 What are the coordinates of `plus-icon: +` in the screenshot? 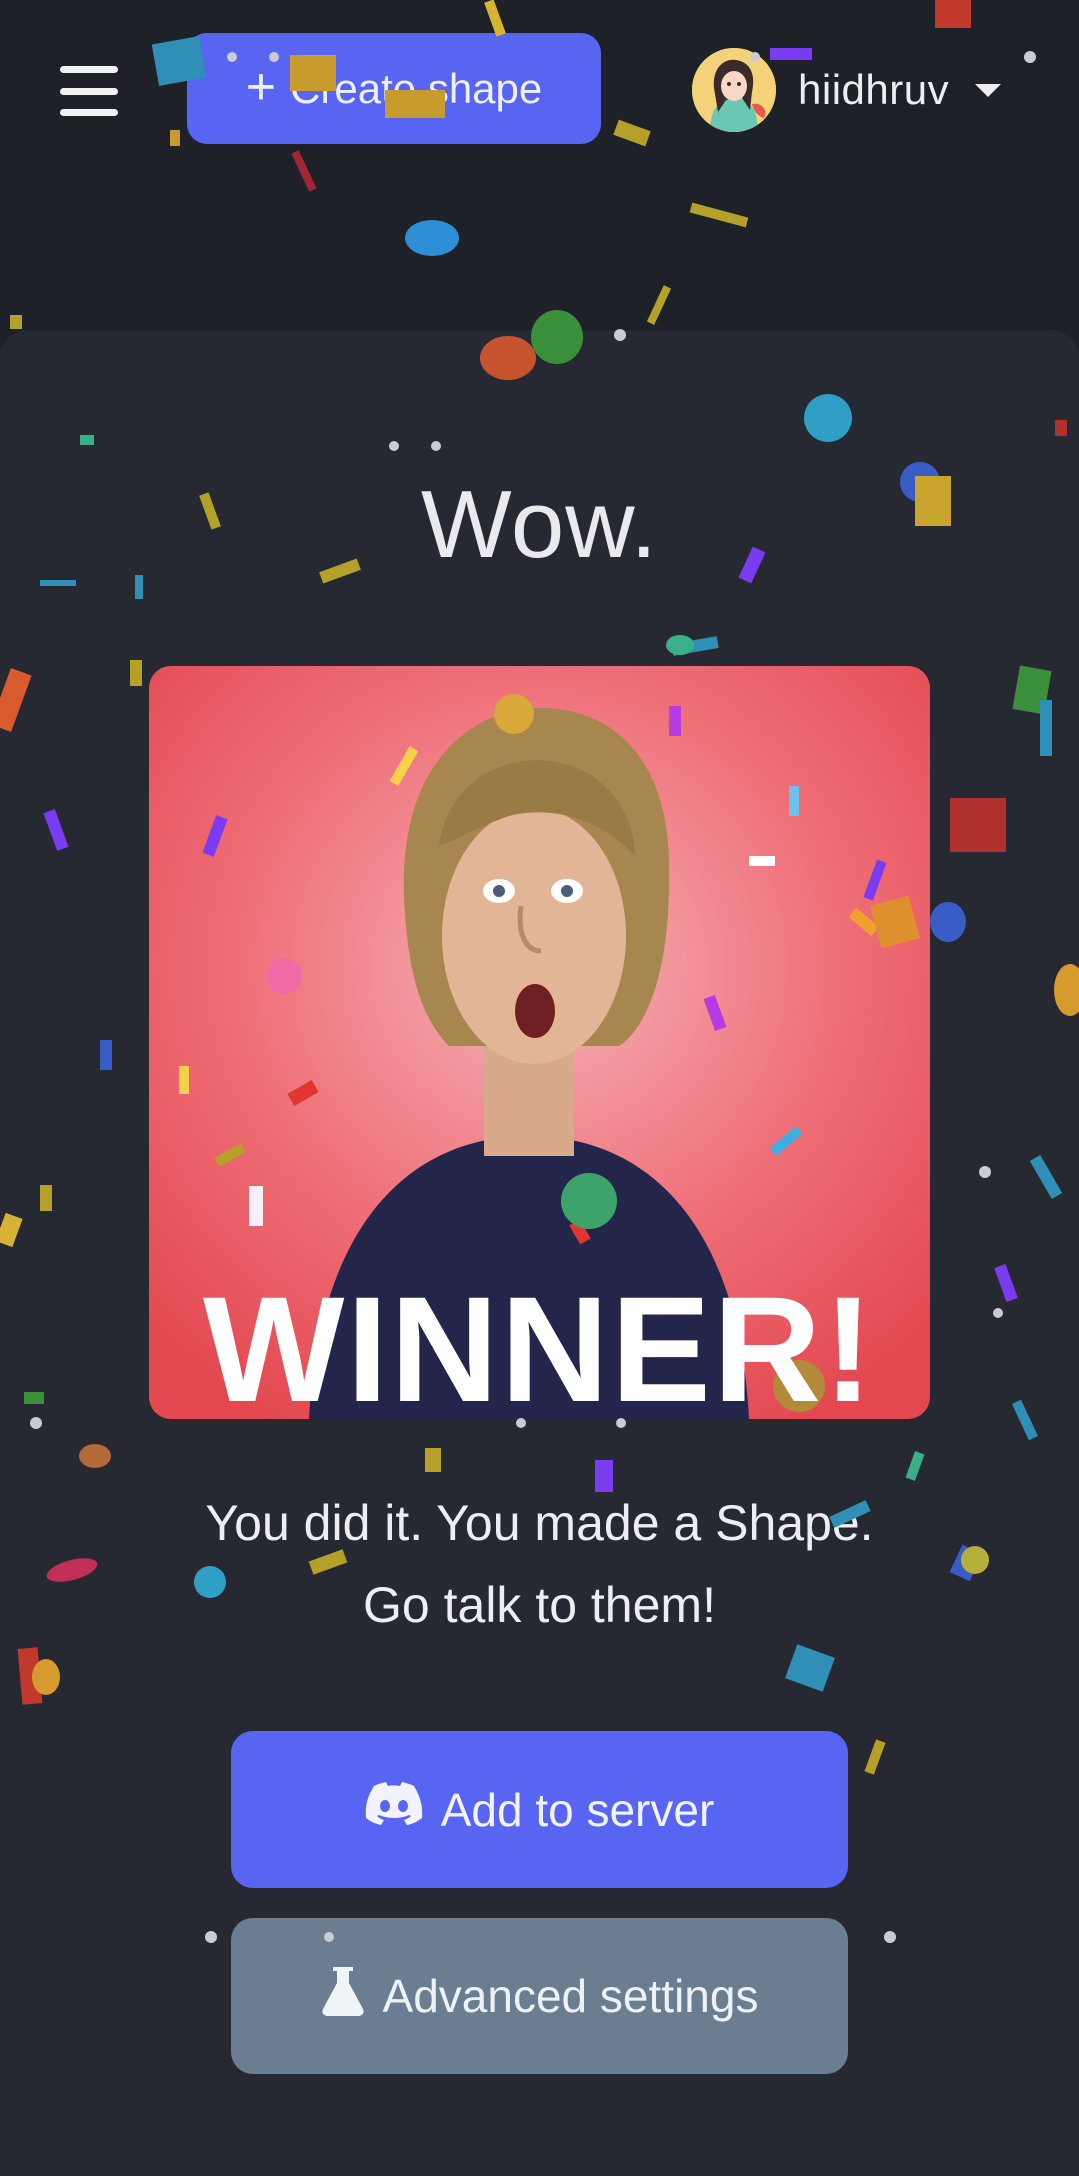 It's located at (261, 86).